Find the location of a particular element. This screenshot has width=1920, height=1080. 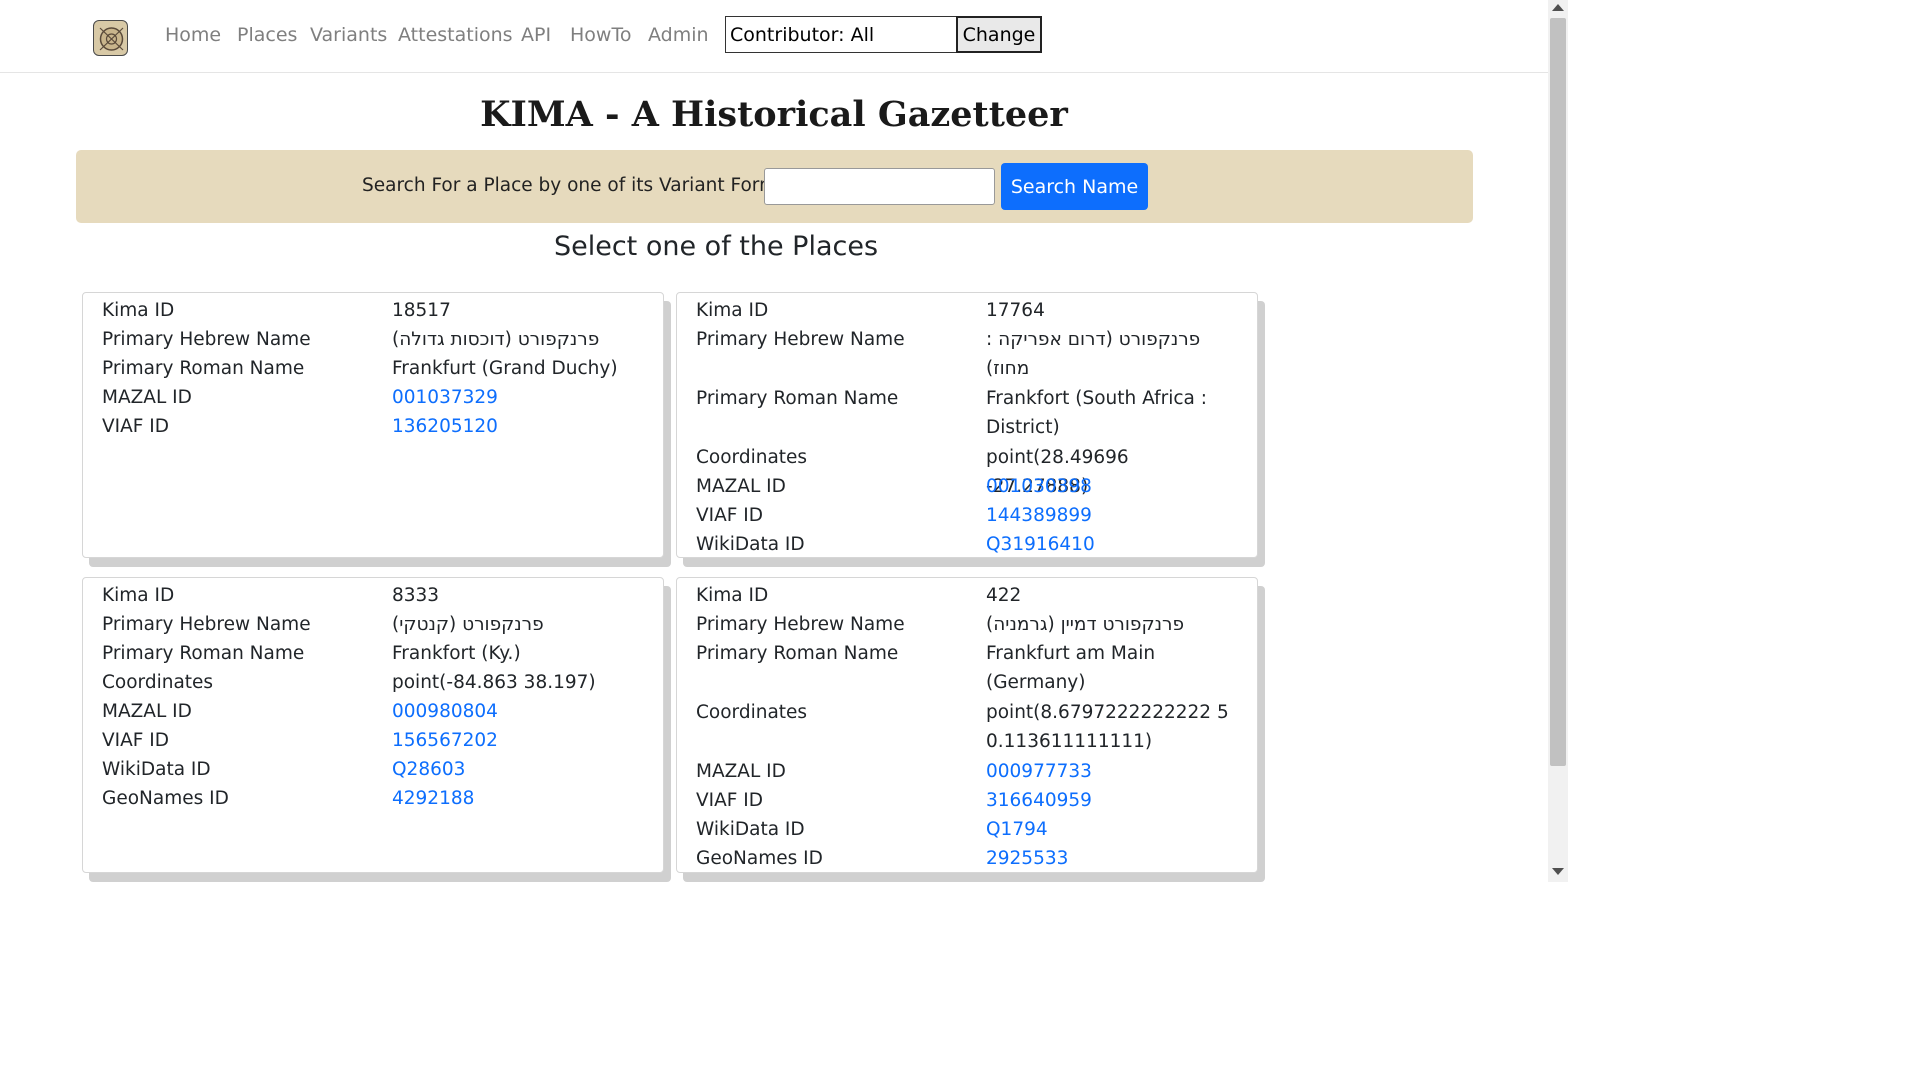

contributor-input is located at coordinates (841, 34).